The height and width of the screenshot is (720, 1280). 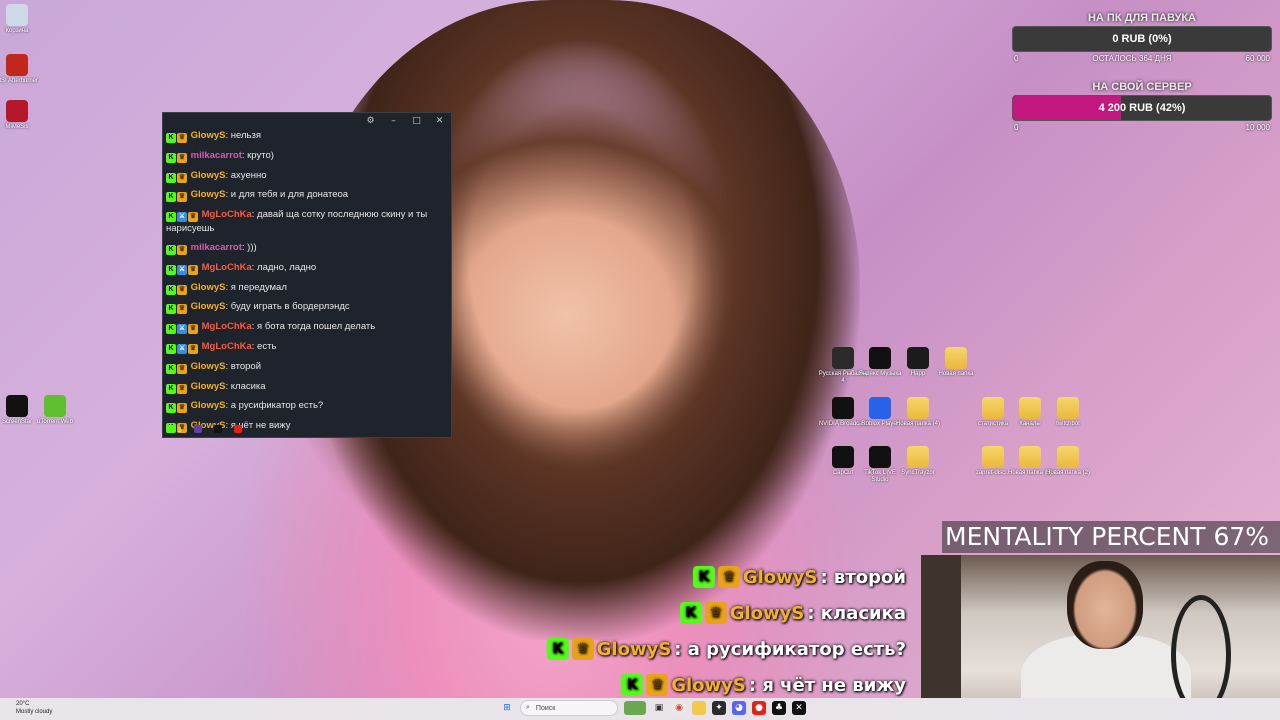 What do you see at coordinates (274, 406) in the screenshot?
I see `chat-text: : а русификатор есть?` at bounding box center [274, 406].